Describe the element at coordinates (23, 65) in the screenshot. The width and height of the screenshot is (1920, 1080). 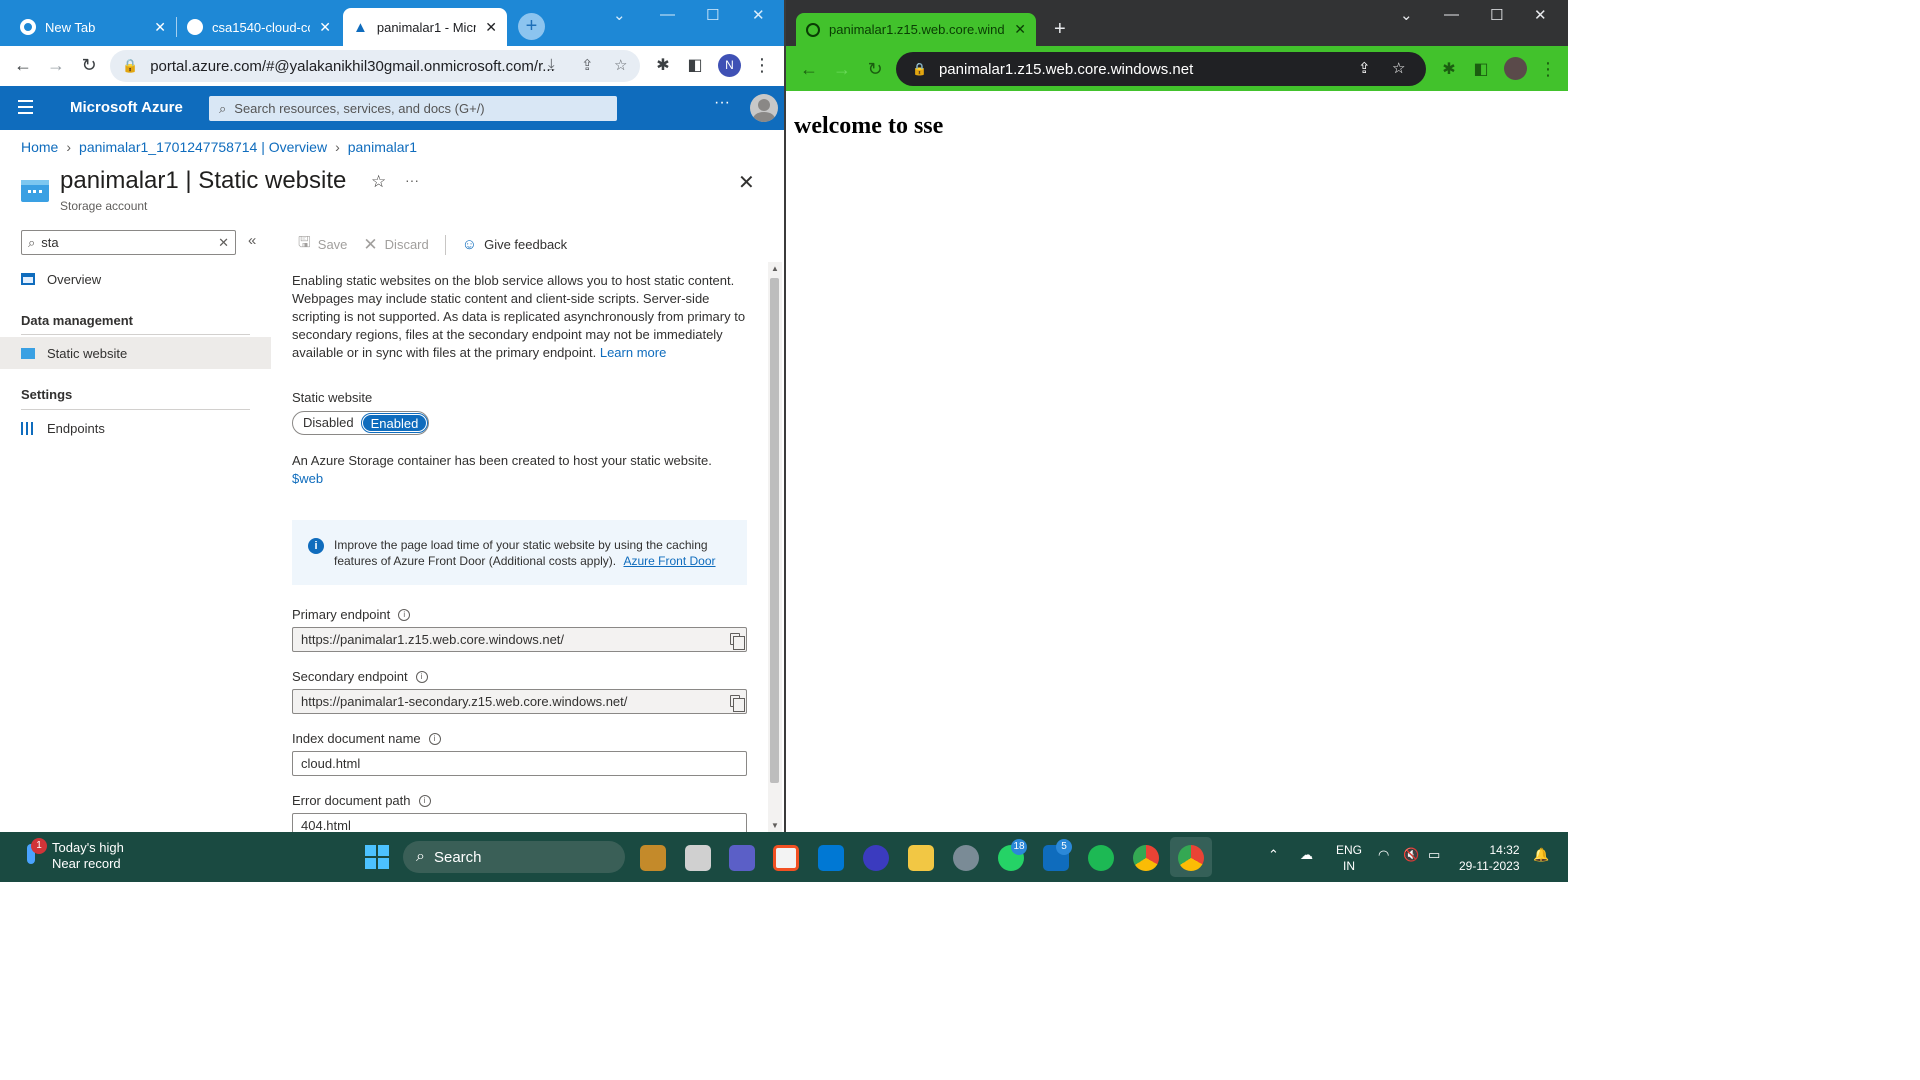
I see `back-arrow-icon: ←` at that location.